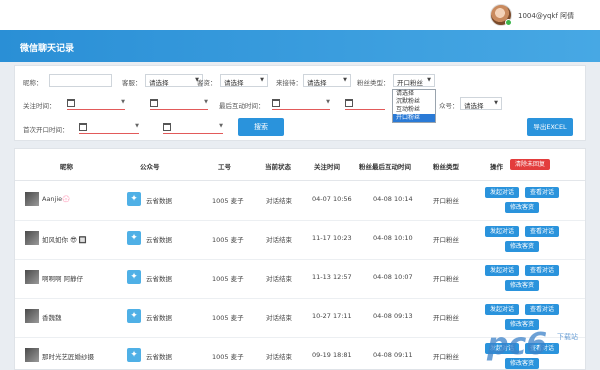  I want to click on receiver-select: 请选择 ▼, so click(327, 80).